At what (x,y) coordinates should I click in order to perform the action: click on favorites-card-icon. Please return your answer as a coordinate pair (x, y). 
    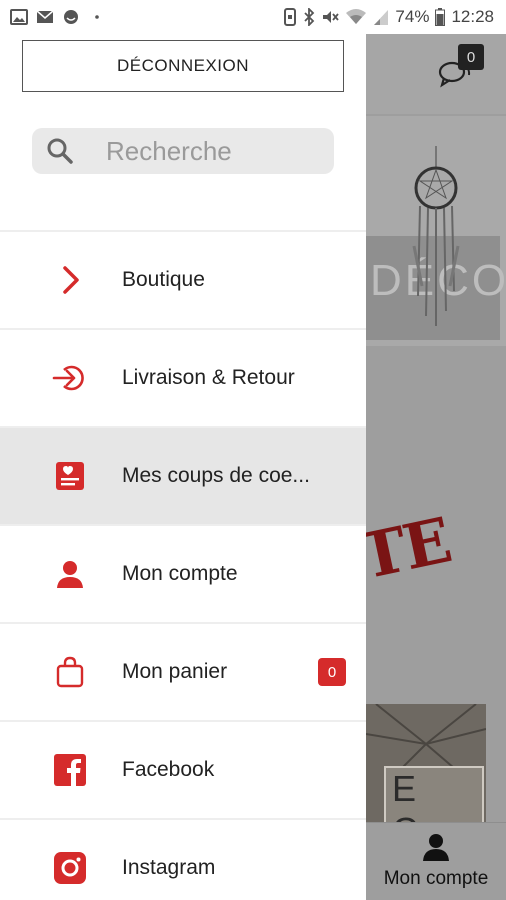
    Looking at the image, I should click on (70, 476).